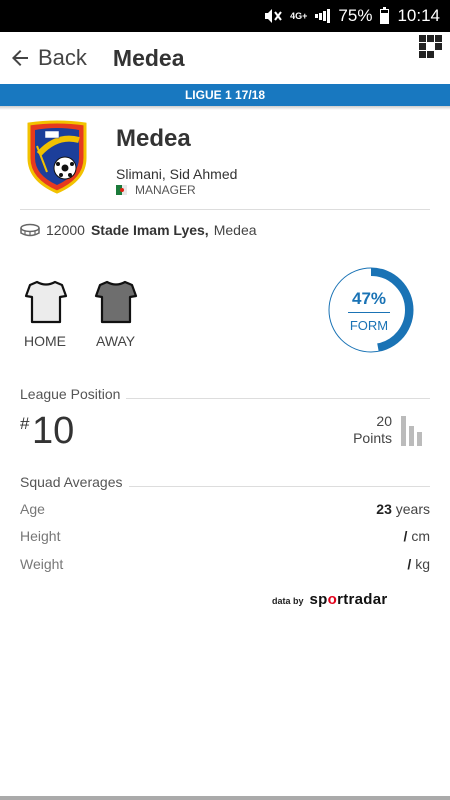  What do you see at coordinates (323, 16) in the screenshot?
I see `signal-icon` at bounding box center [323, 16].